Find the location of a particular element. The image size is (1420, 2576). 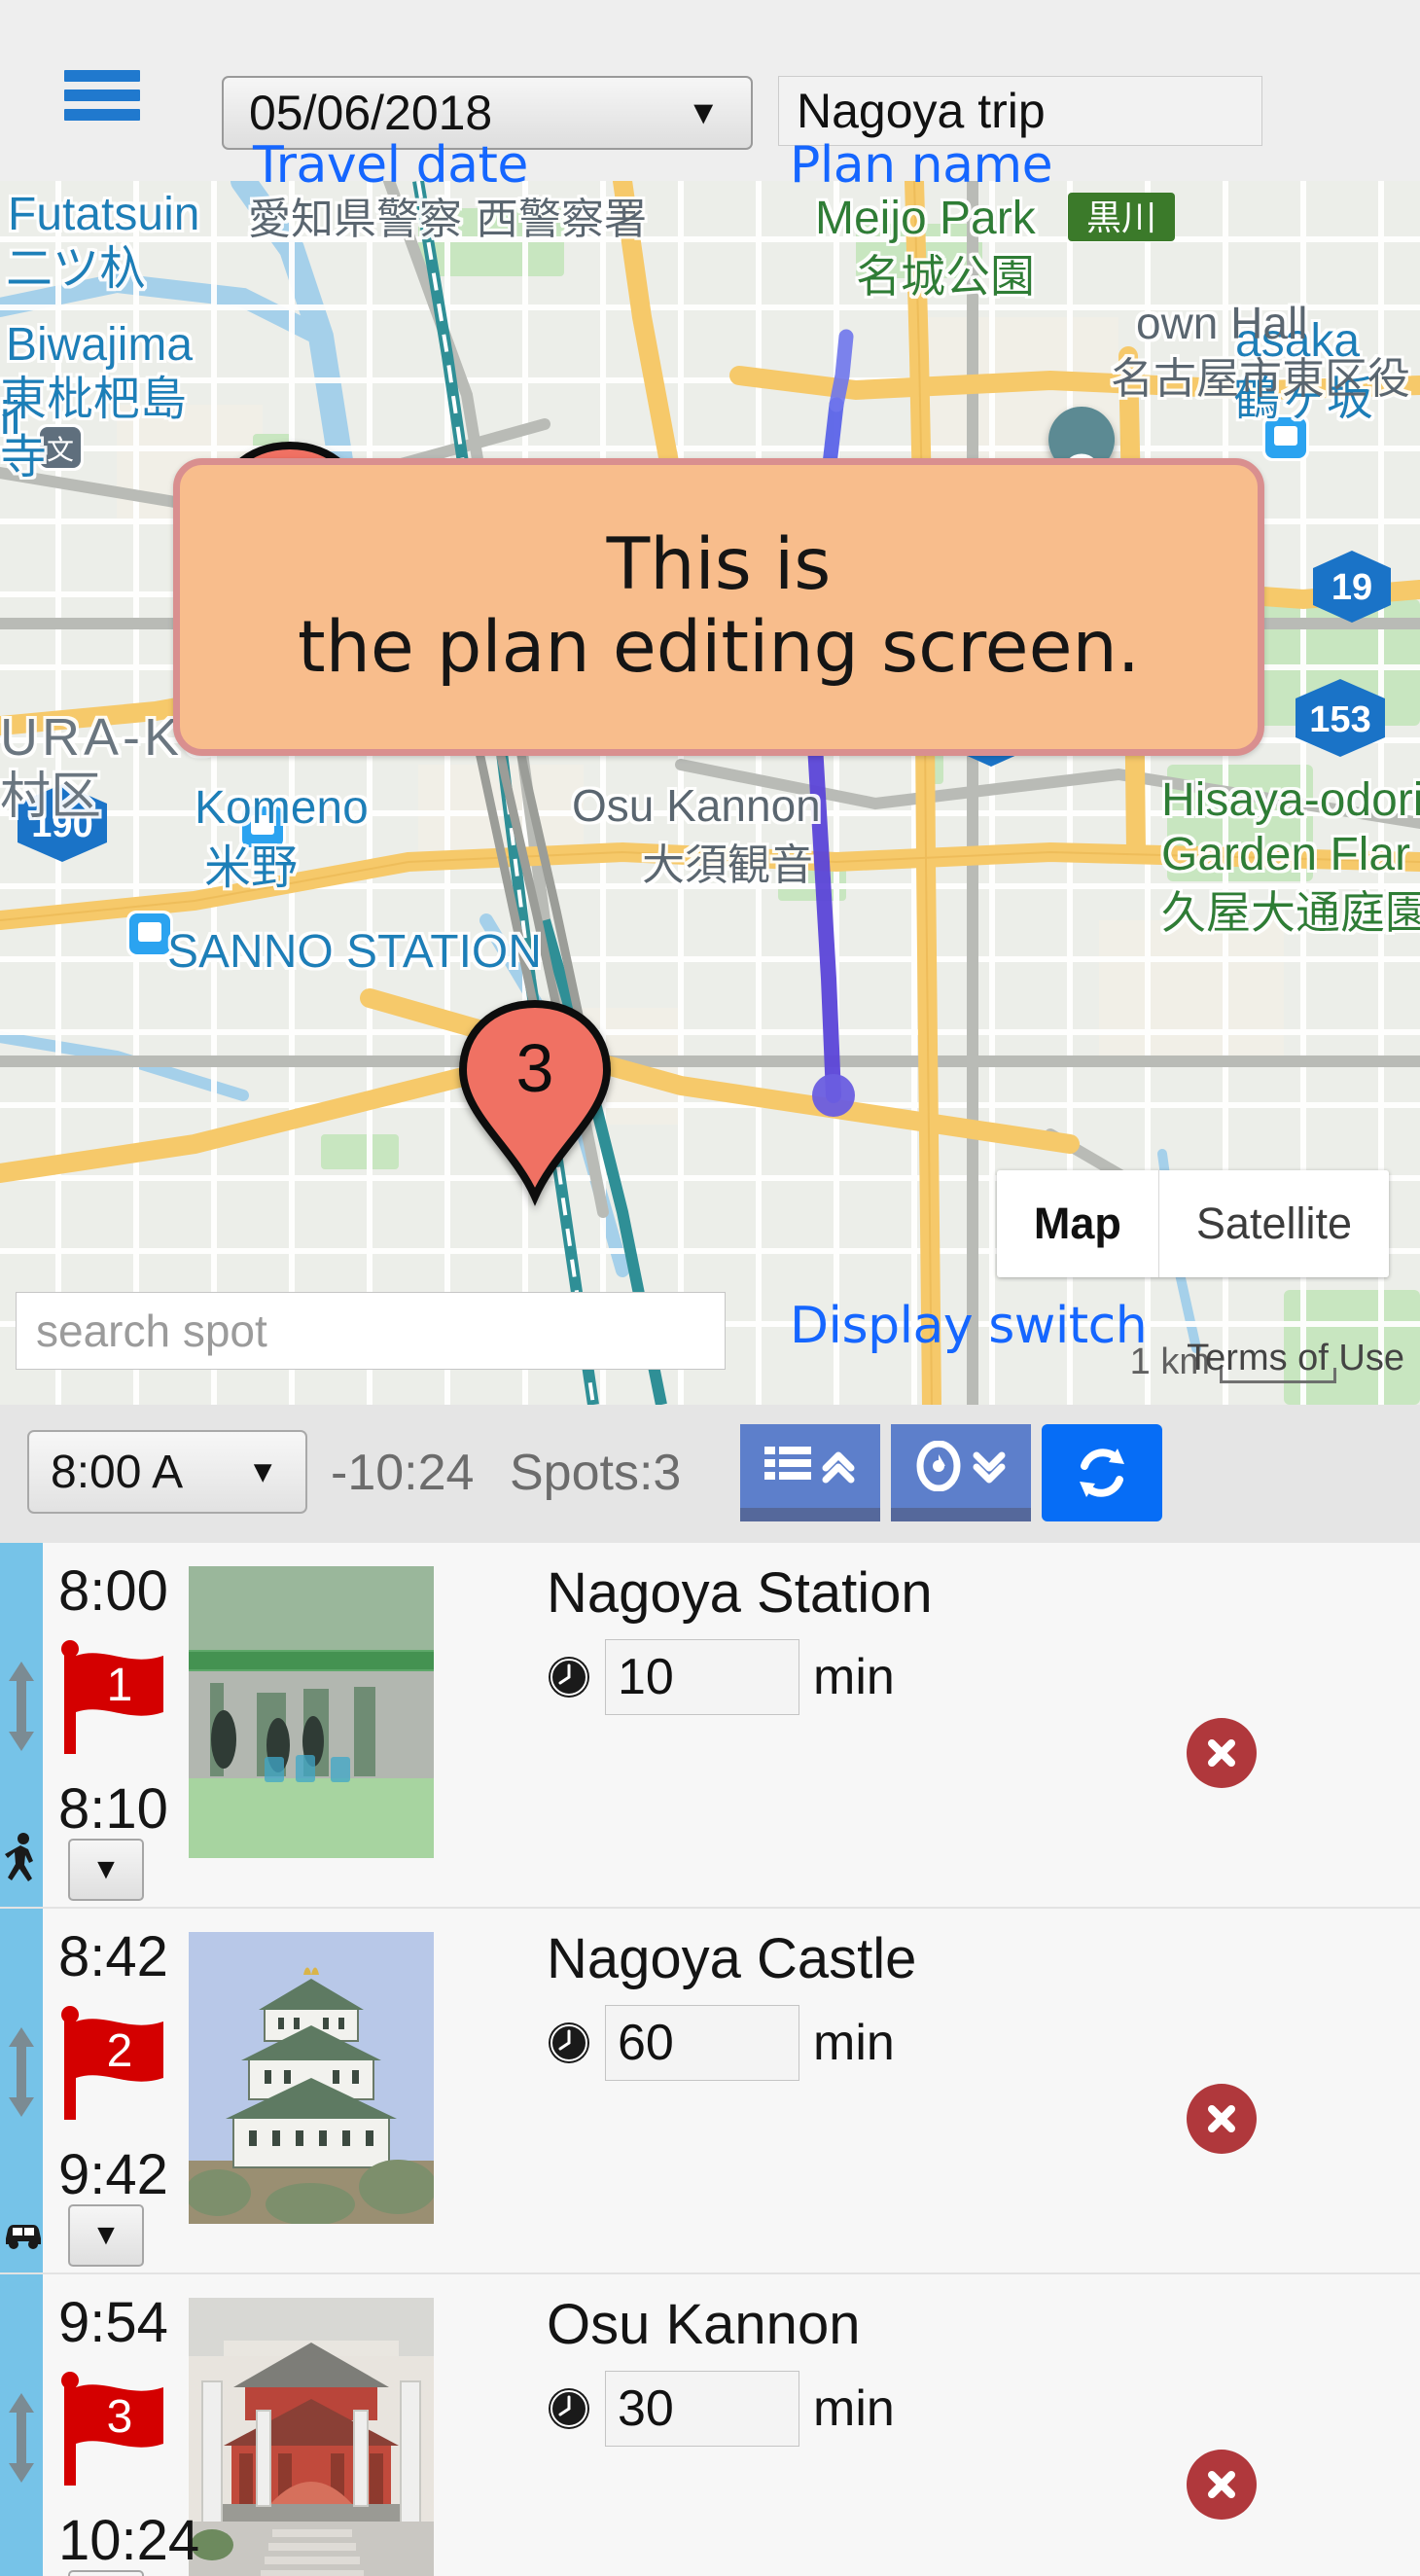

svg-text: 3 is located at coordinates (535, 1068).